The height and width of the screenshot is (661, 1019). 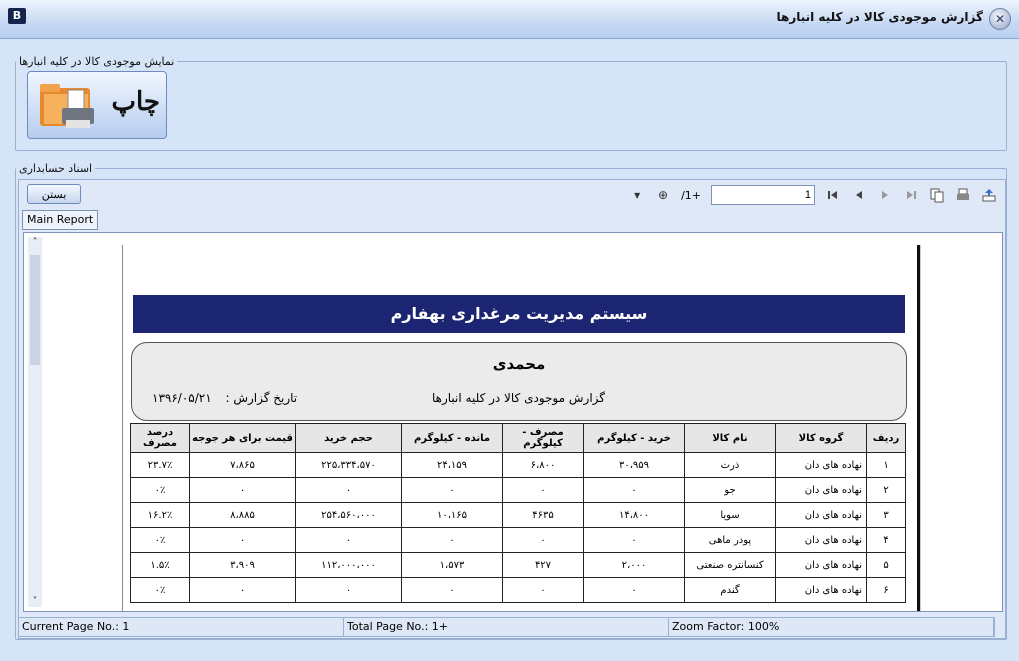 I want to click on report-user: محمدی, so click(x=519, y=364).